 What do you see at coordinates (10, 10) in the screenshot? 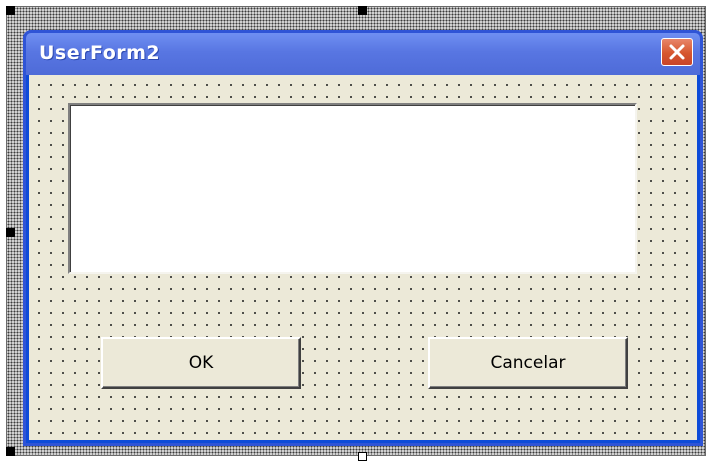
I see `resize-handle-top-left` at bounding box center [10, 10].